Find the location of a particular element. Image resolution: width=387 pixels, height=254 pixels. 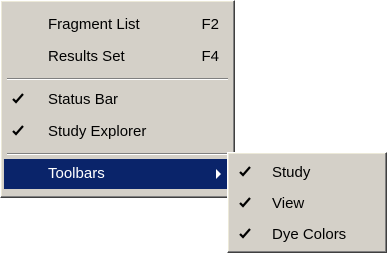

menu-item-shortcut: F2 is located at coordinates (210, 24).